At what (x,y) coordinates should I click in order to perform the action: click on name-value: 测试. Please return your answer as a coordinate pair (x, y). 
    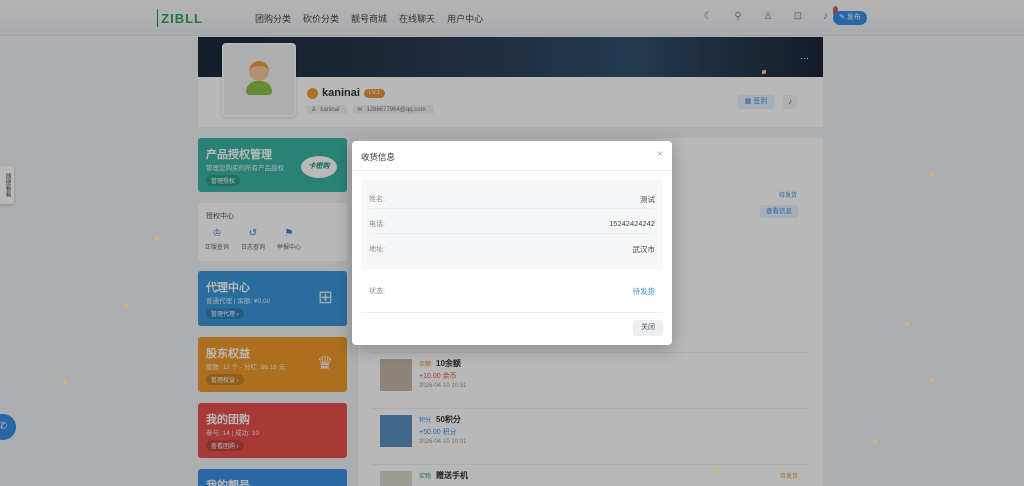
    Looking at the image, I should click on (647, 199).